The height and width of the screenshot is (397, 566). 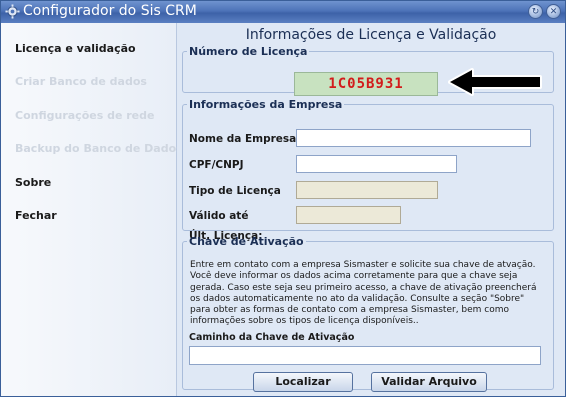 I want to click on window-title: Configurador do Sis CRM, so click(x=110, y=11).